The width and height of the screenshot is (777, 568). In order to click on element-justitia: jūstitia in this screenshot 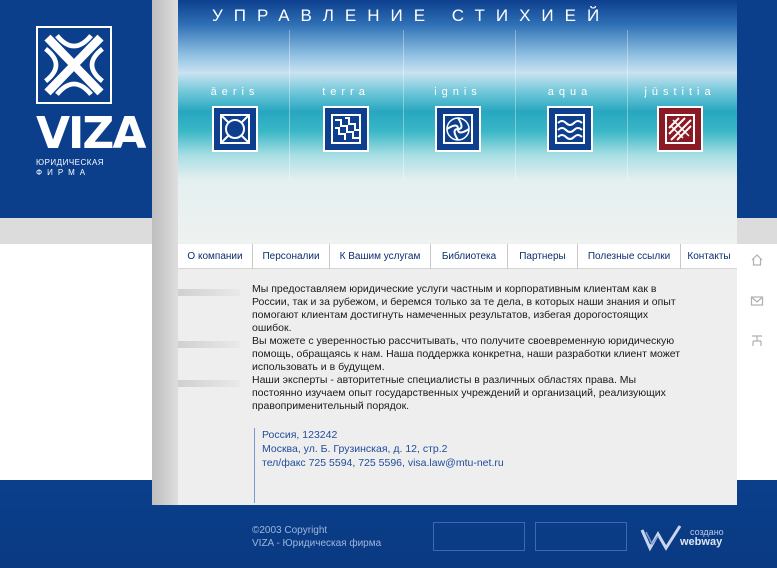, I will do `click(680, 119)`.